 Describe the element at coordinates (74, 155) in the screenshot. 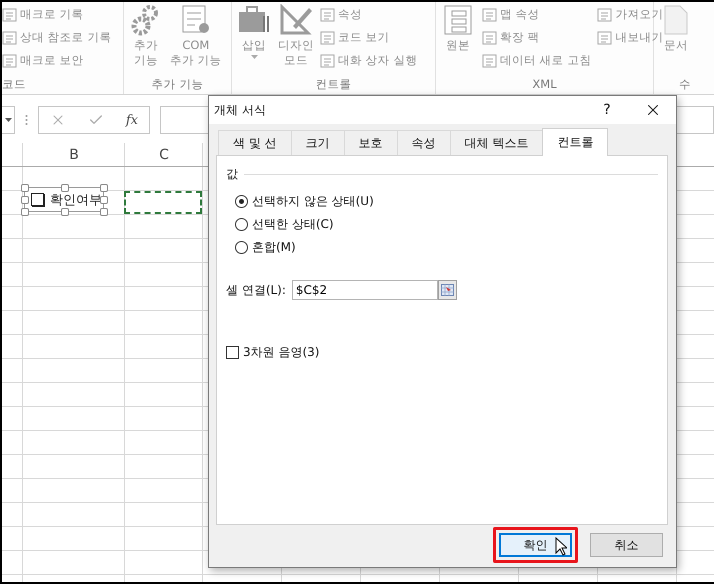

I see `column-header: B` at that location.